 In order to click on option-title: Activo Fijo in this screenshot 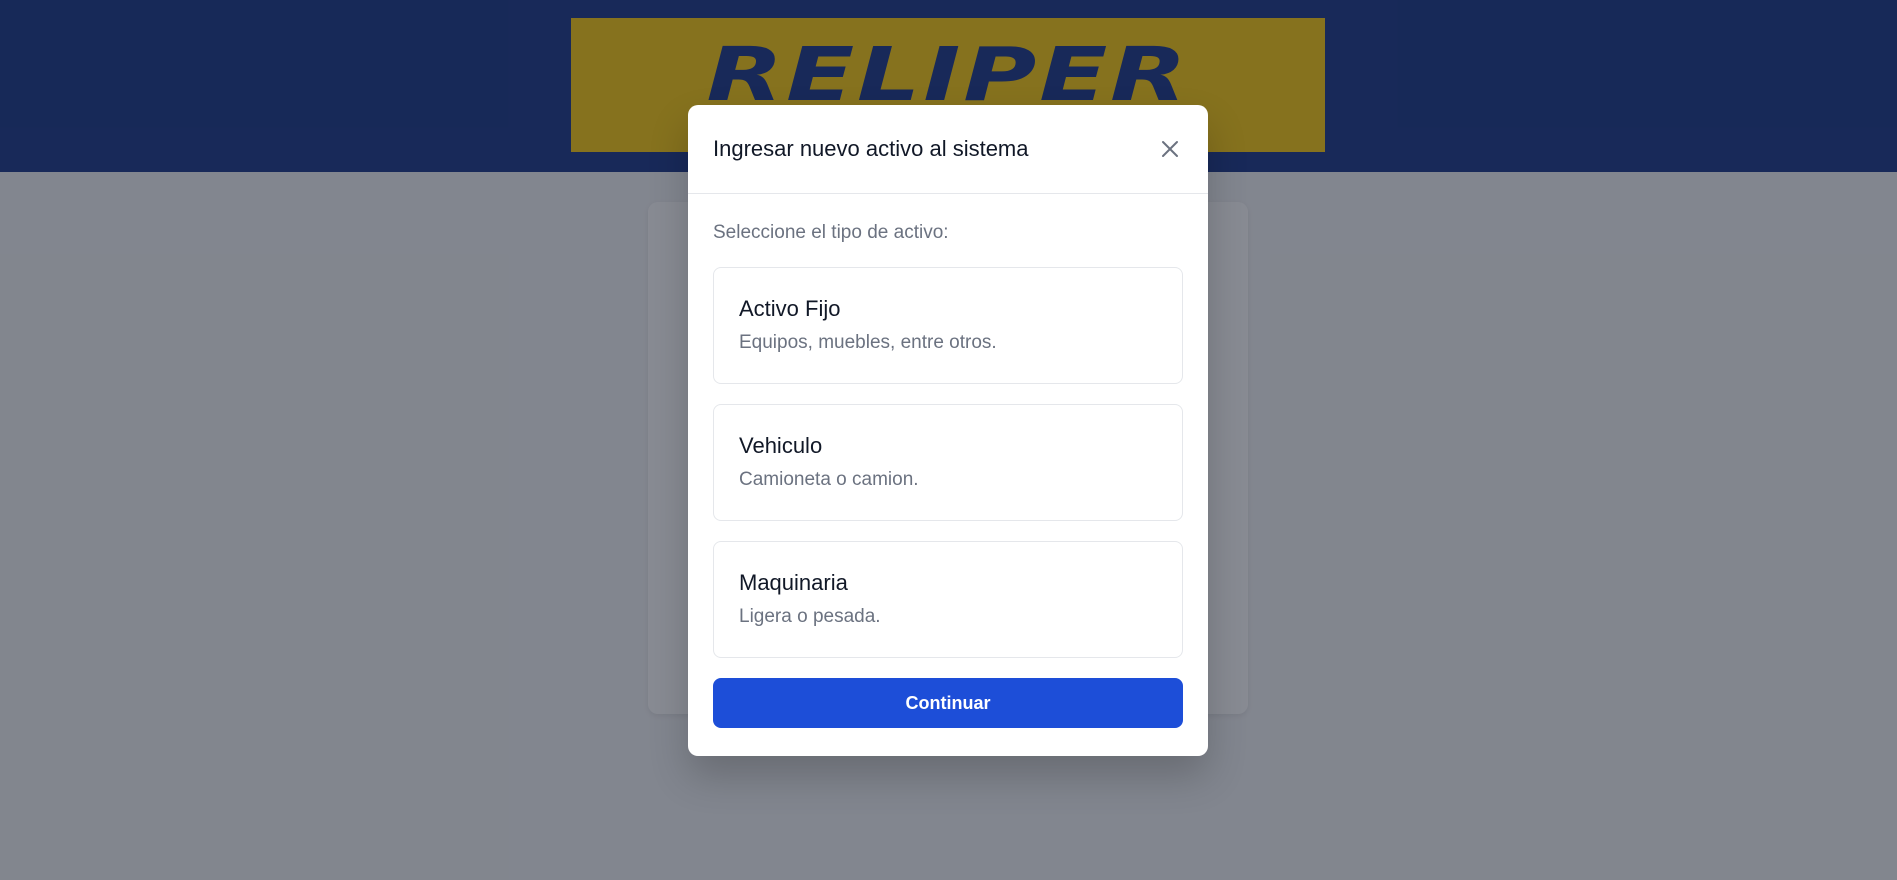, I will do `click(790, 308)`.